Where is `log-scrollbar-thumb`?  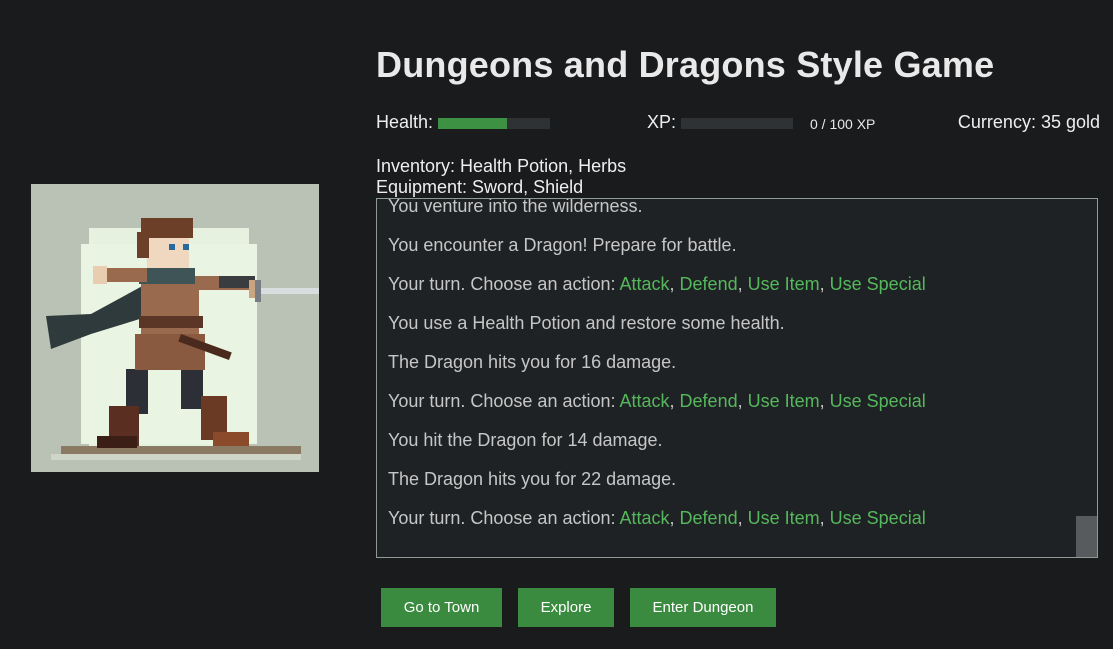 log-scrollbar-thumb is located at coordinates (1086, 536).